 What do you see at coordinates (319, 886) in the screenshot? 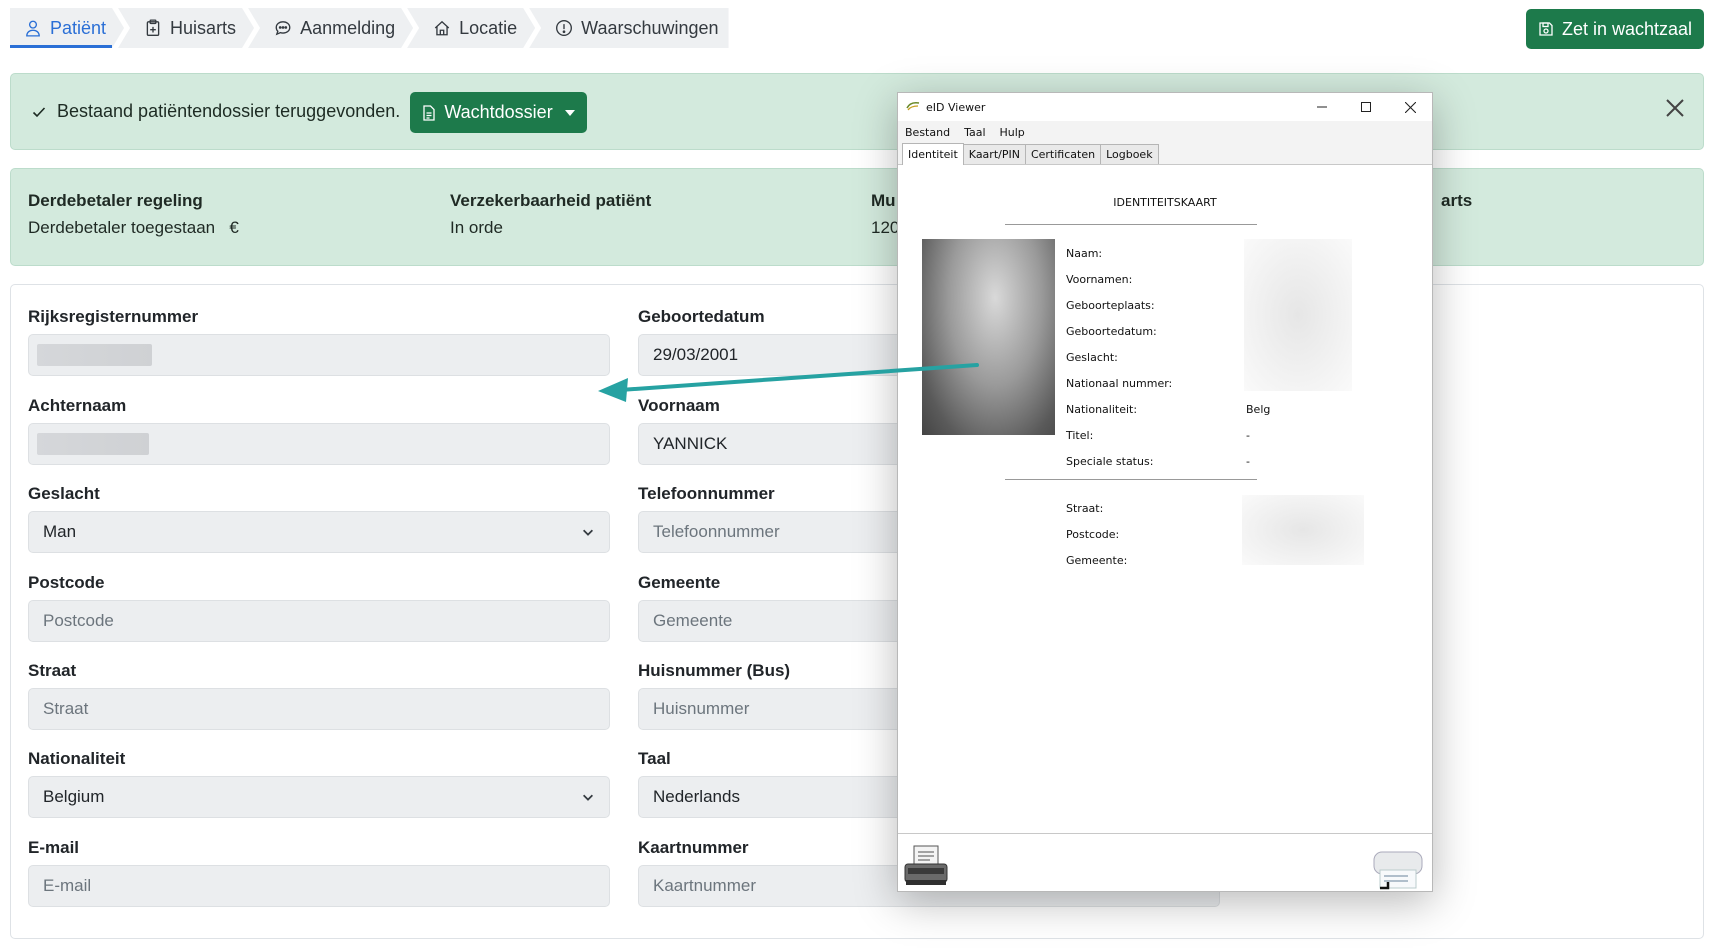
I see `email-input: E-mail` at bounding box center [319, 886].